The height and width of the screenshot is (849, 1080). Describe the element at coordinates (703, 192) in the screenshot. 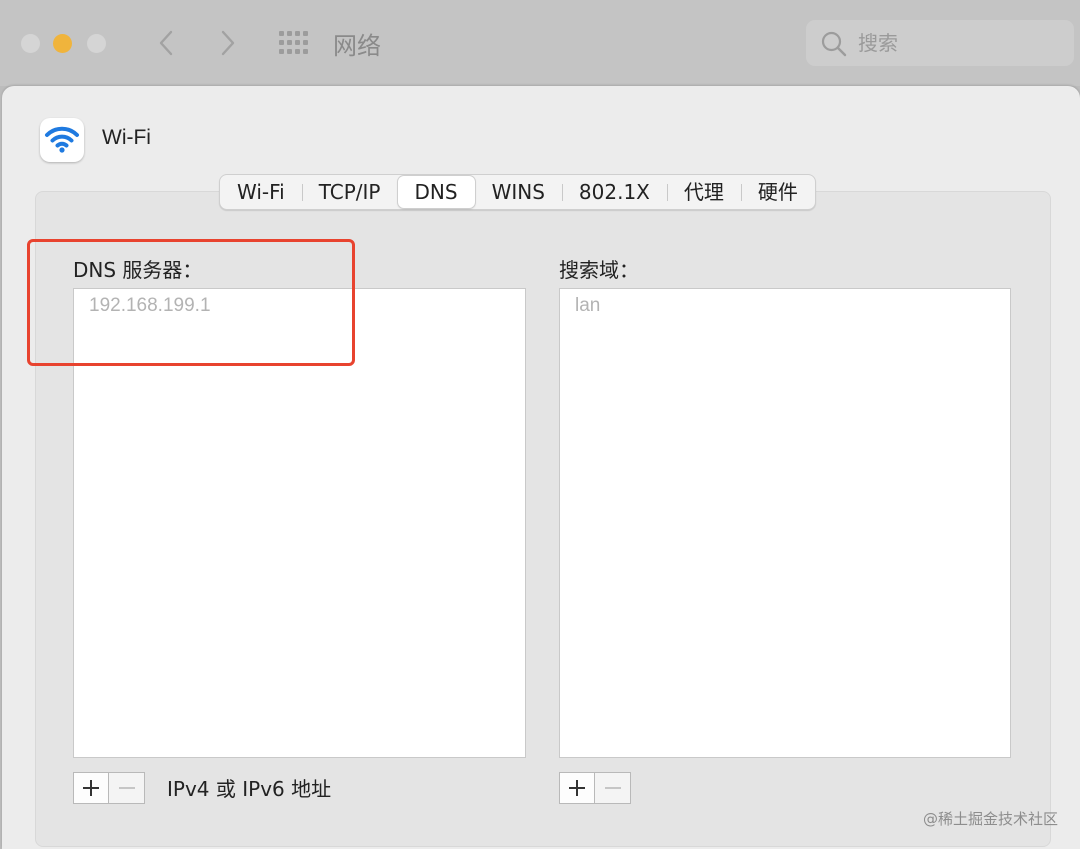

I see `tab-proxies: 代理` at that location.